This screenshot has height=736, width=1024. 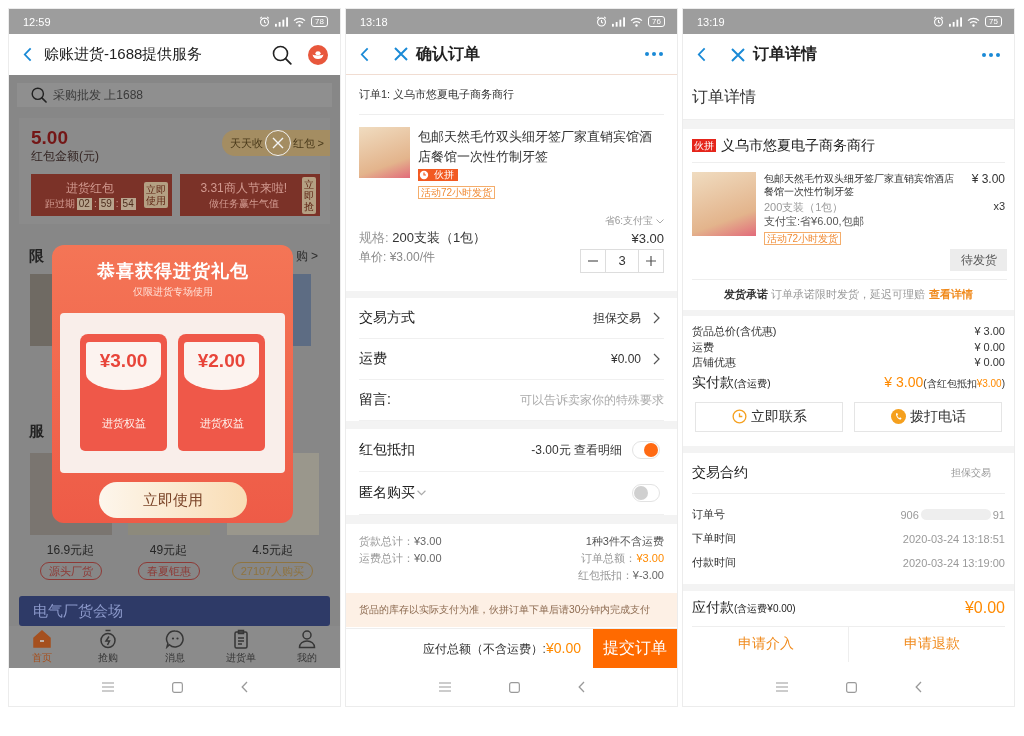 What do you see at coordinates (576, 450) in the screenshot?
I see `deduction-detail: -3.00元 查看明细` at bounding box center [576, 450].